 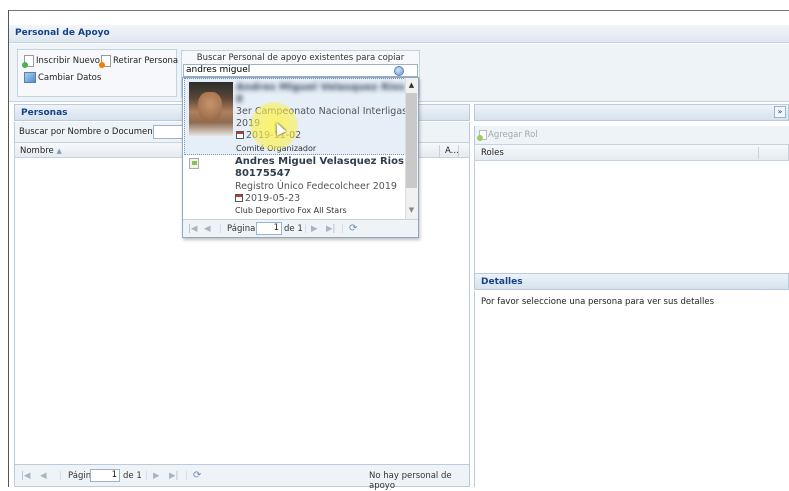 What do you see at coordinates (399, 34) in the screenshot?
I see `title-bar: Personal de Apoyo` at bounding box center [399, 34].